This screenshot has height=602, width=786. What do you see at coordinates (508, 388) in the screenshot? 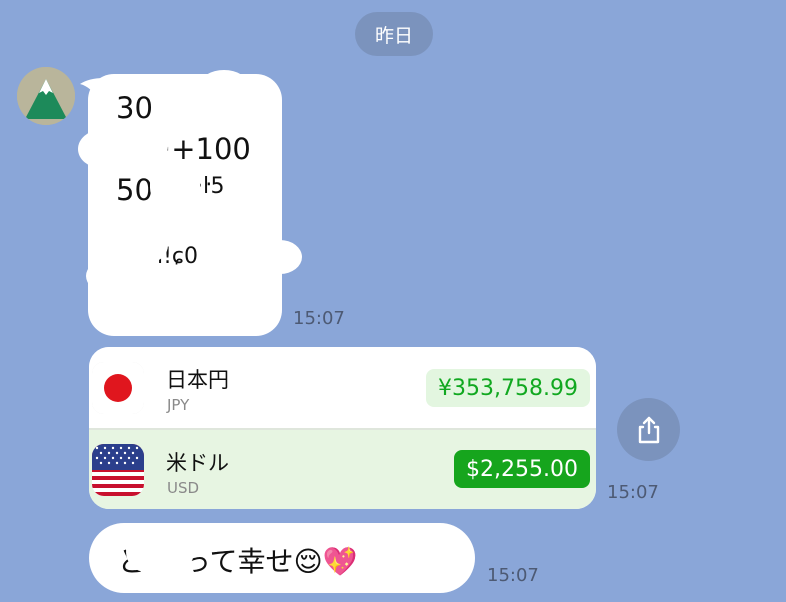
I see `currency-amount: ¥353,758.99` at bounding box center [508, 388].